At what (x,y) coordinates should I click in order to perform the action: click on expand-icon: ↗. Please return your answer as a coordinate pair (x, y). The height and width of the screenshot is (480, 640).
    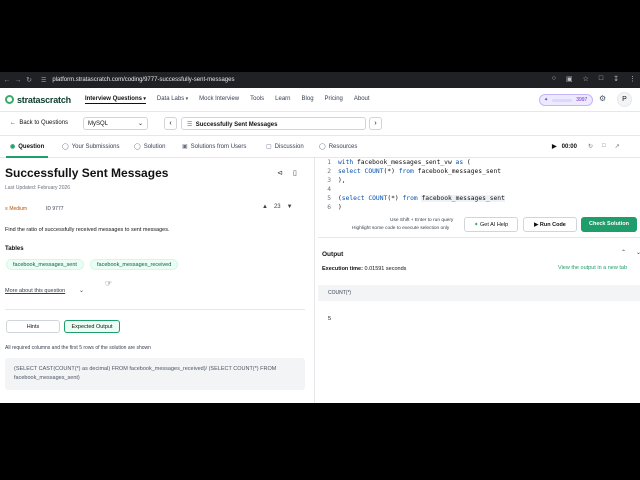
    Looking at the image, I should click on (617, 146).